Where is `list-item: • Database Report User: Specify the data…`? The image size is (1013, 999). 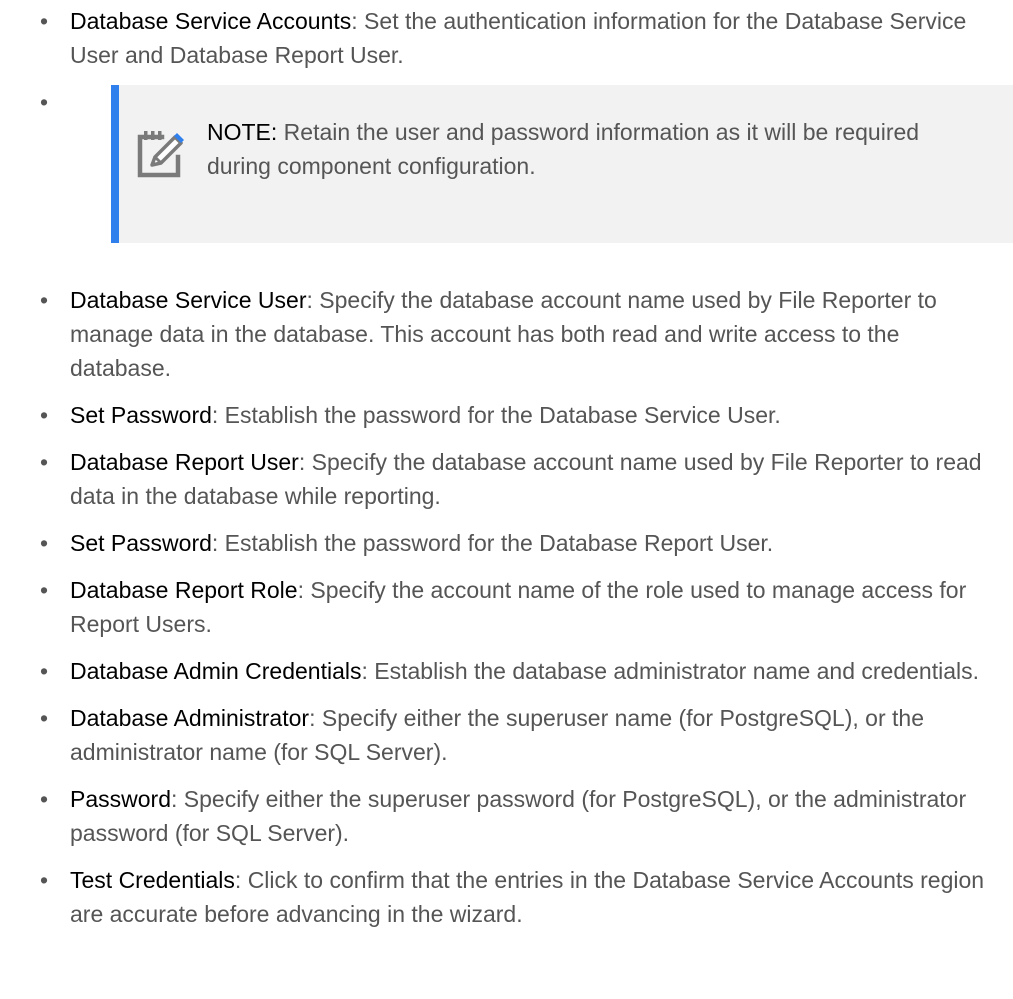 list-item: • Database Report User: Specify the data… is located at coordinates (516, 479).